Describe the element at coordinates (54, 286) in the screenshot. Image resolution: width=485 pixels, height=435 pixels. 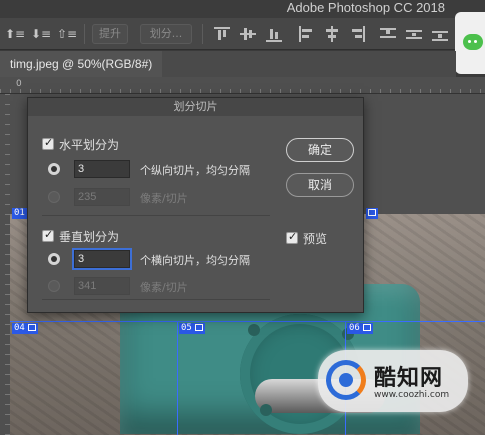
I see `vertical-pixel-radio` at that location.